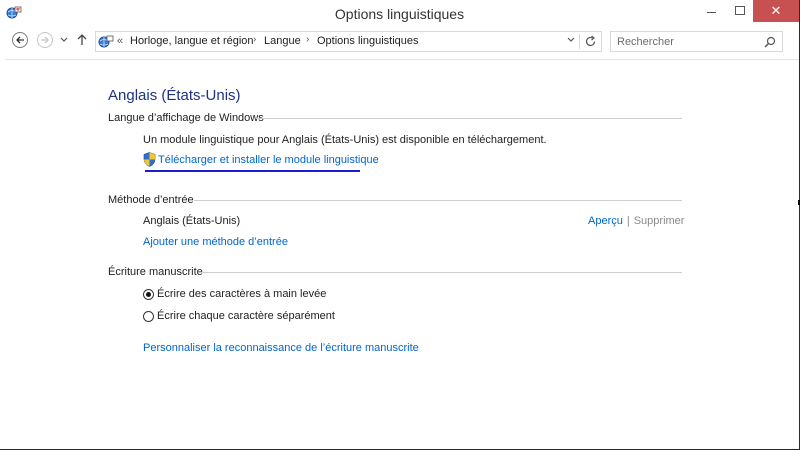 Image resolution: width=800 pixels, height=450 pixels. Describe the element at coordinates (149, 159) in the screenshot. I see `uac-shield-icon` at that location.